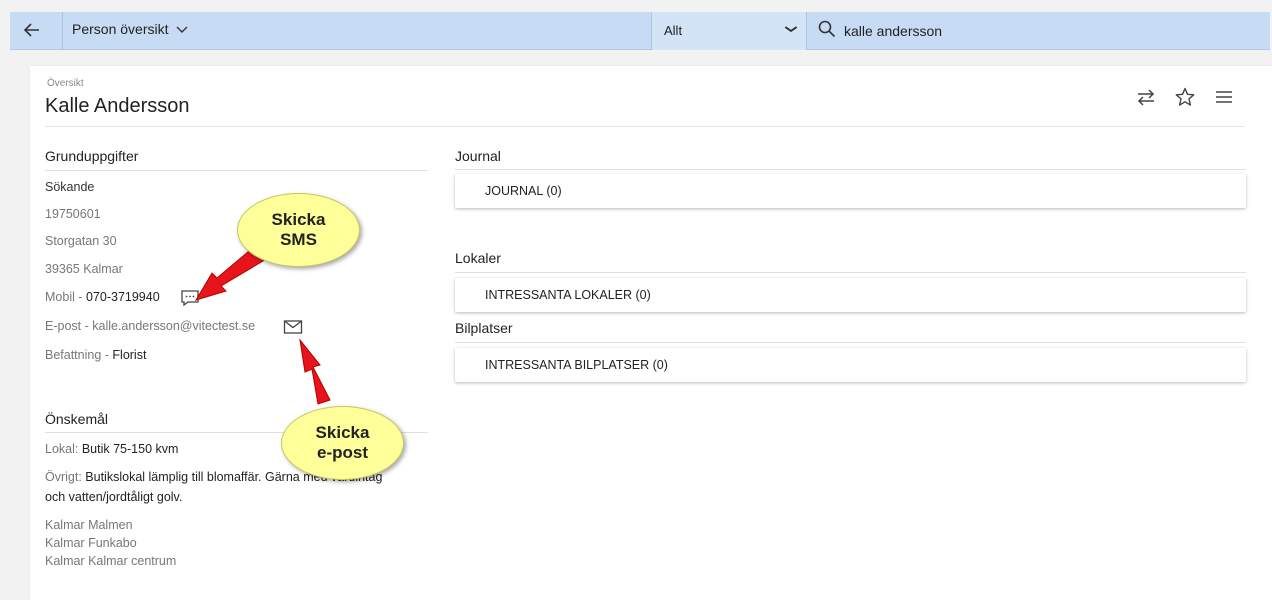  Describe the element at coordinates (69, 326) in the screenshot. I see `email-label: E-post -` at that location.